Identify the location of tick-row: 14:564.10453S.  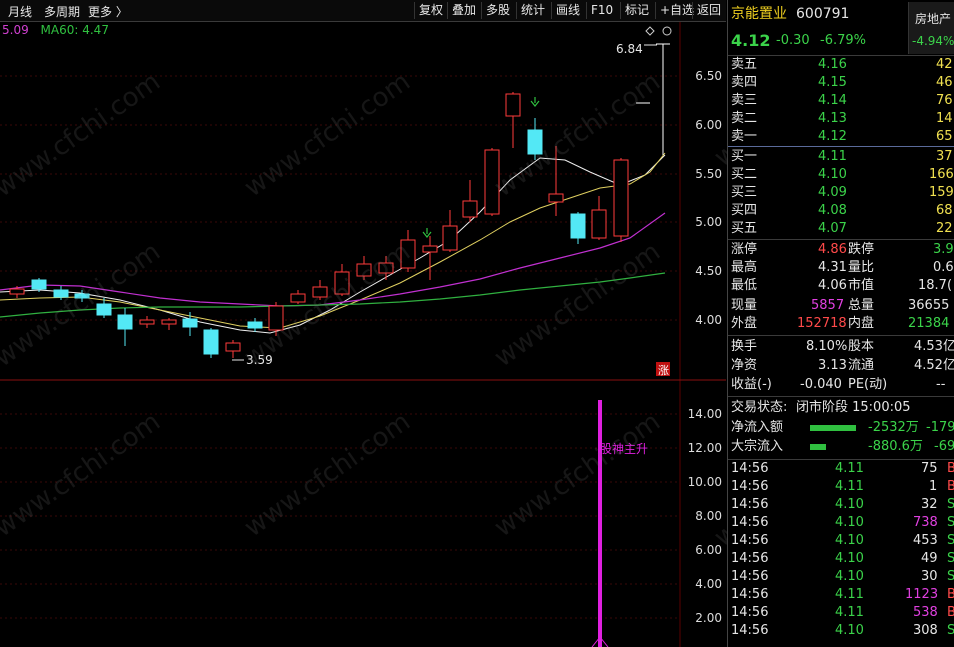
(842, 540).